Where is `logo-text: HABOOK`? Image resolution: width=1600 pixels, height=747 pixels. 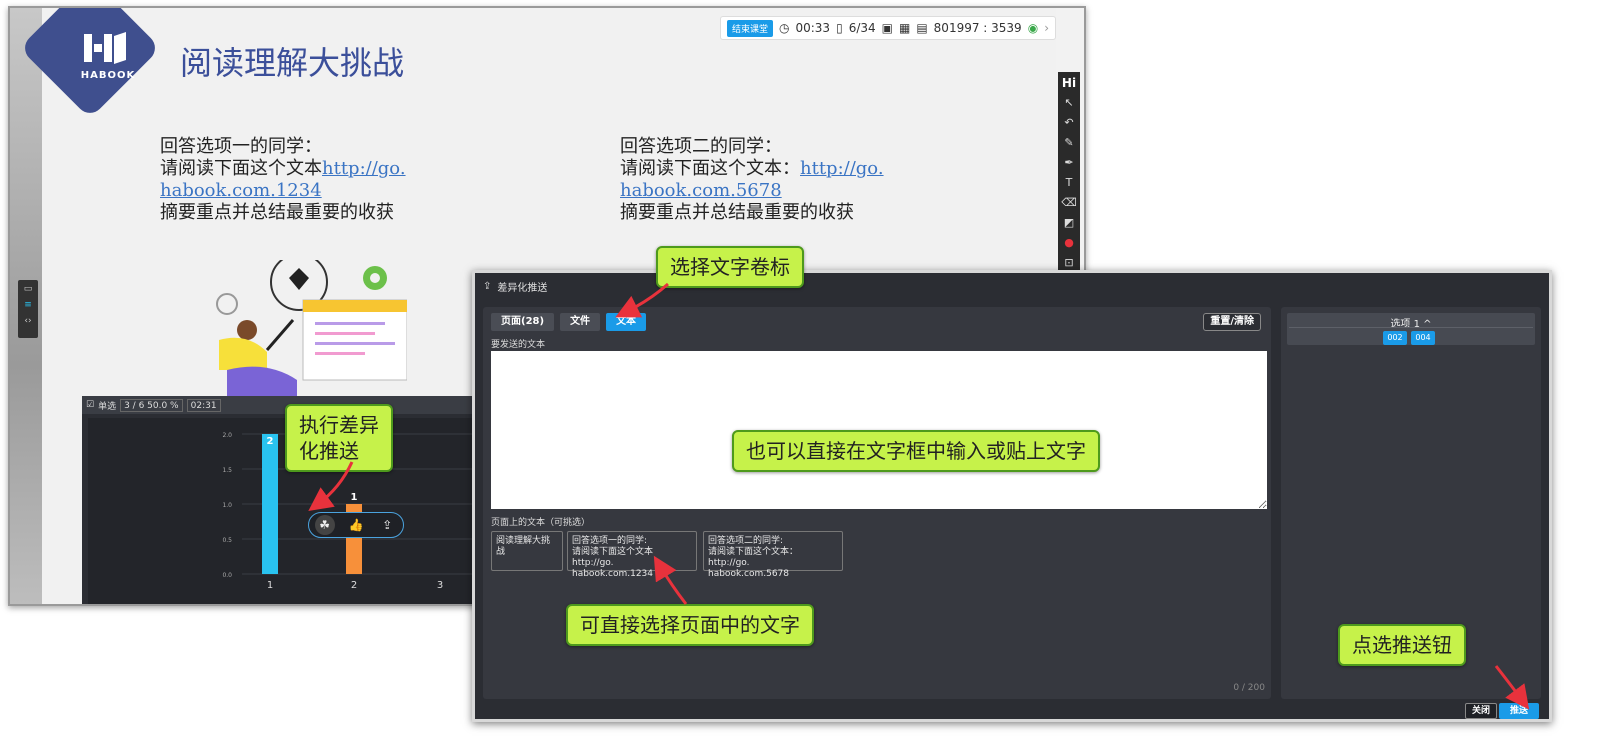
logo-text: HABOOK is located at coordinates (108, 75).